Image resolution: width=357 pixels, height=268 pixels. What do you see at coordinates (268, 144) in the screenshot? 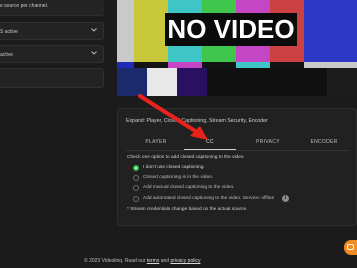
I see `tab-privacy: PRIVACY` at bounding box center [268, 144].